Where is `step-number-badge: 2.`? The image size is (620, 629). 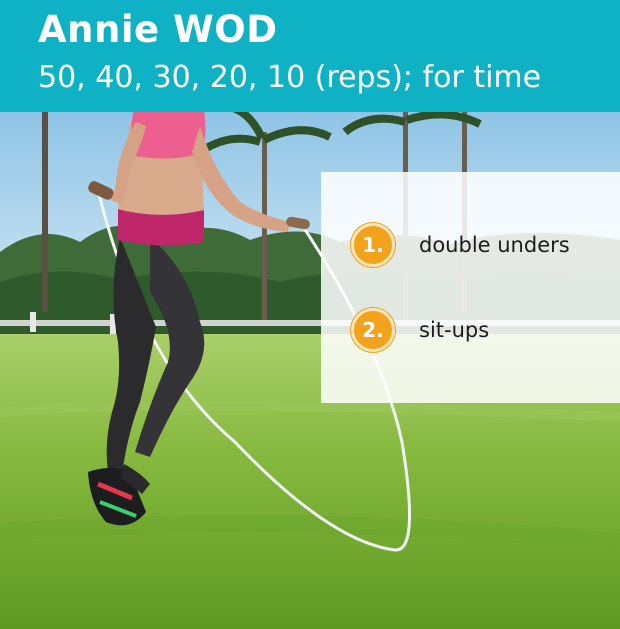
step-number-badge: 2. is located at coordinates (373, 330).